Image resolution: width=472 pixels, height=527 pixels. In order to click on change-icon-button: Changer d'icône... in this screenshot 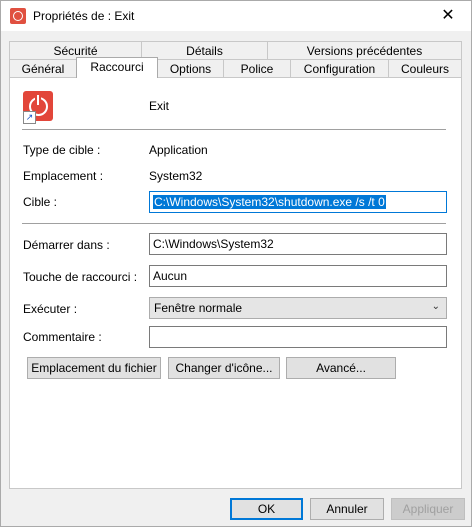, I will do `click(224, 368)`.